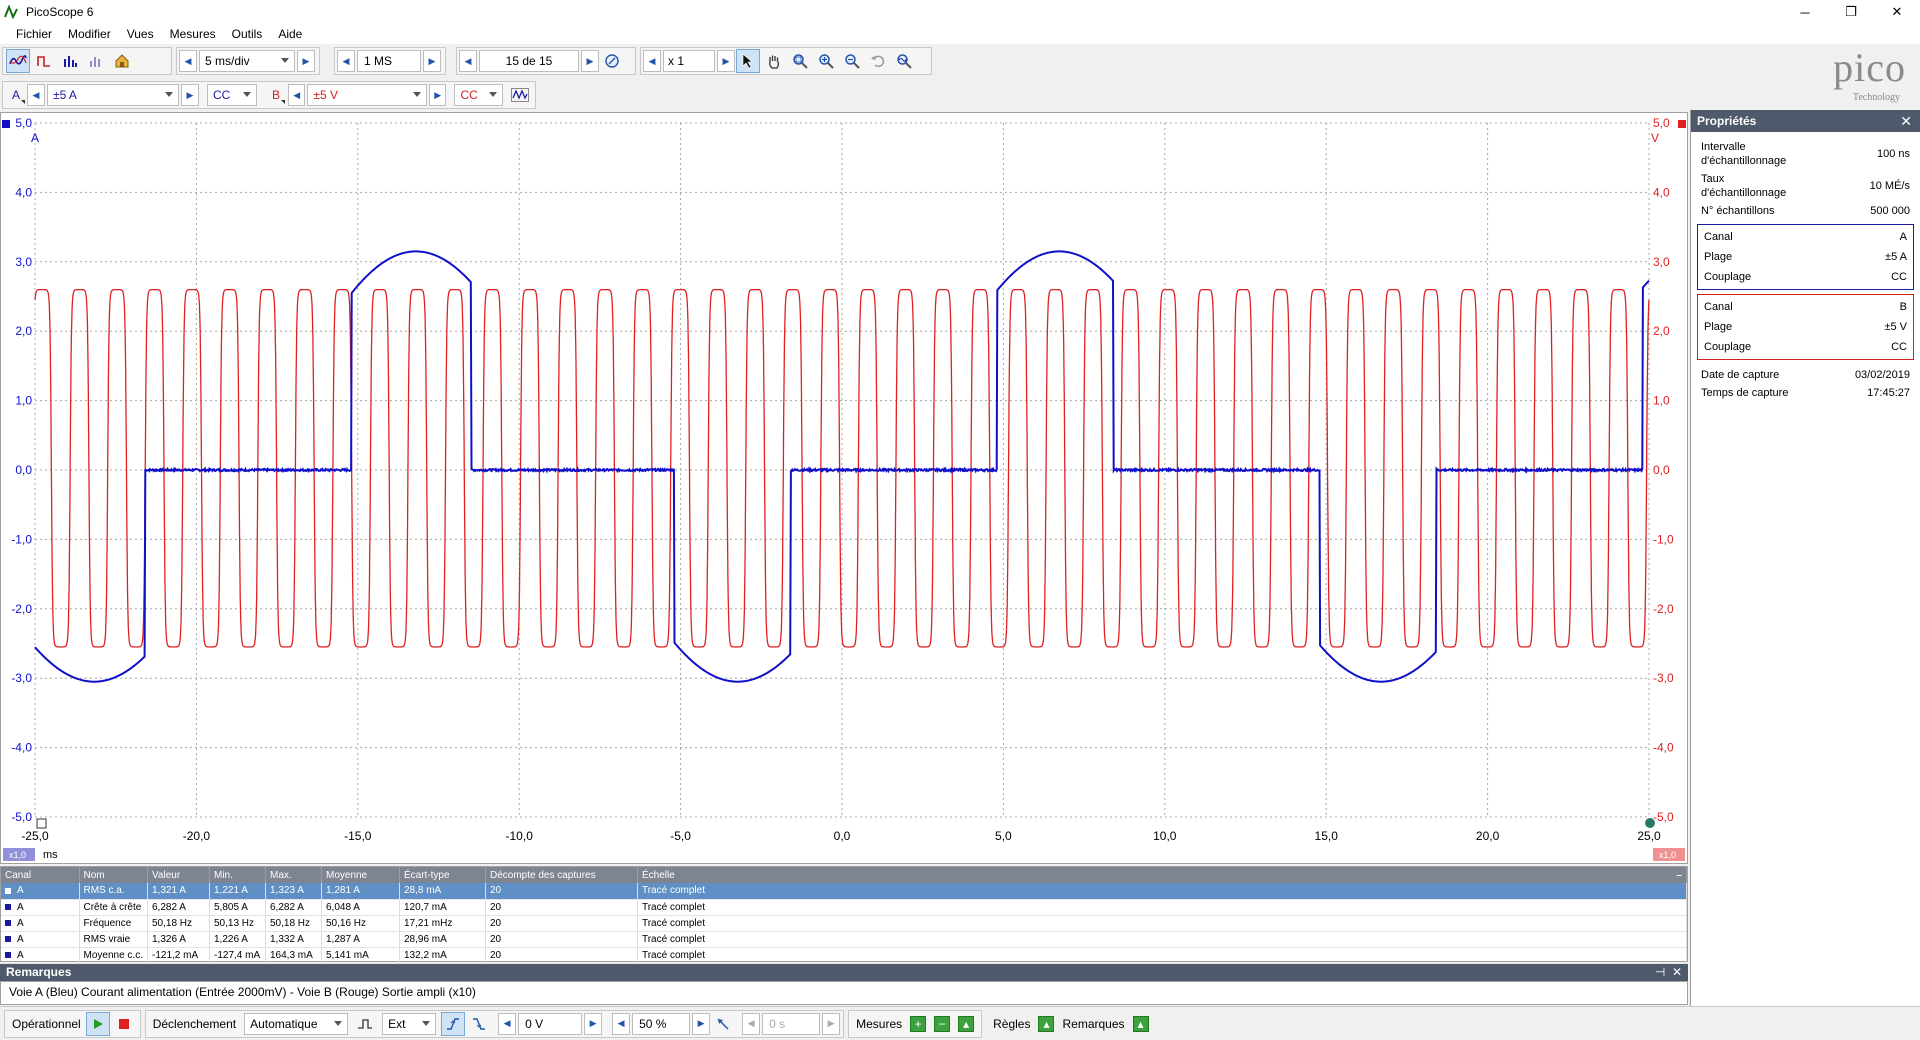 The width and height of the screenshot is (1920, 1040). What do you see at coordinates (1906, 121) in the screenshot?
I see `close-properties-icon: ✕` at bounding box center [1906, 121].